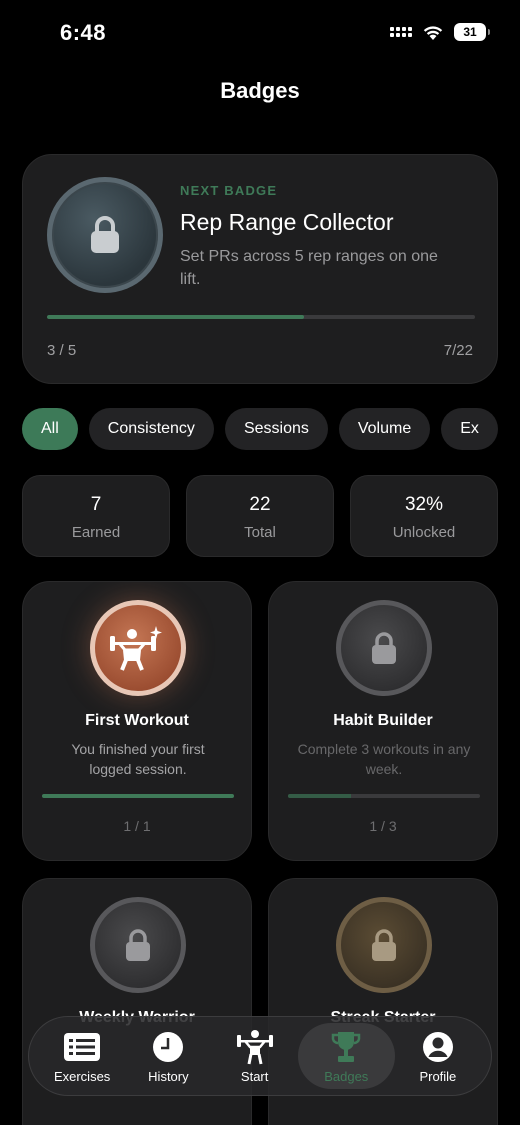 The image size is (520, 1125). Describe the element at coordinates (229, 190) in the screenshot. I see `next-badge-kicker: NEXT BADGE` at that location.